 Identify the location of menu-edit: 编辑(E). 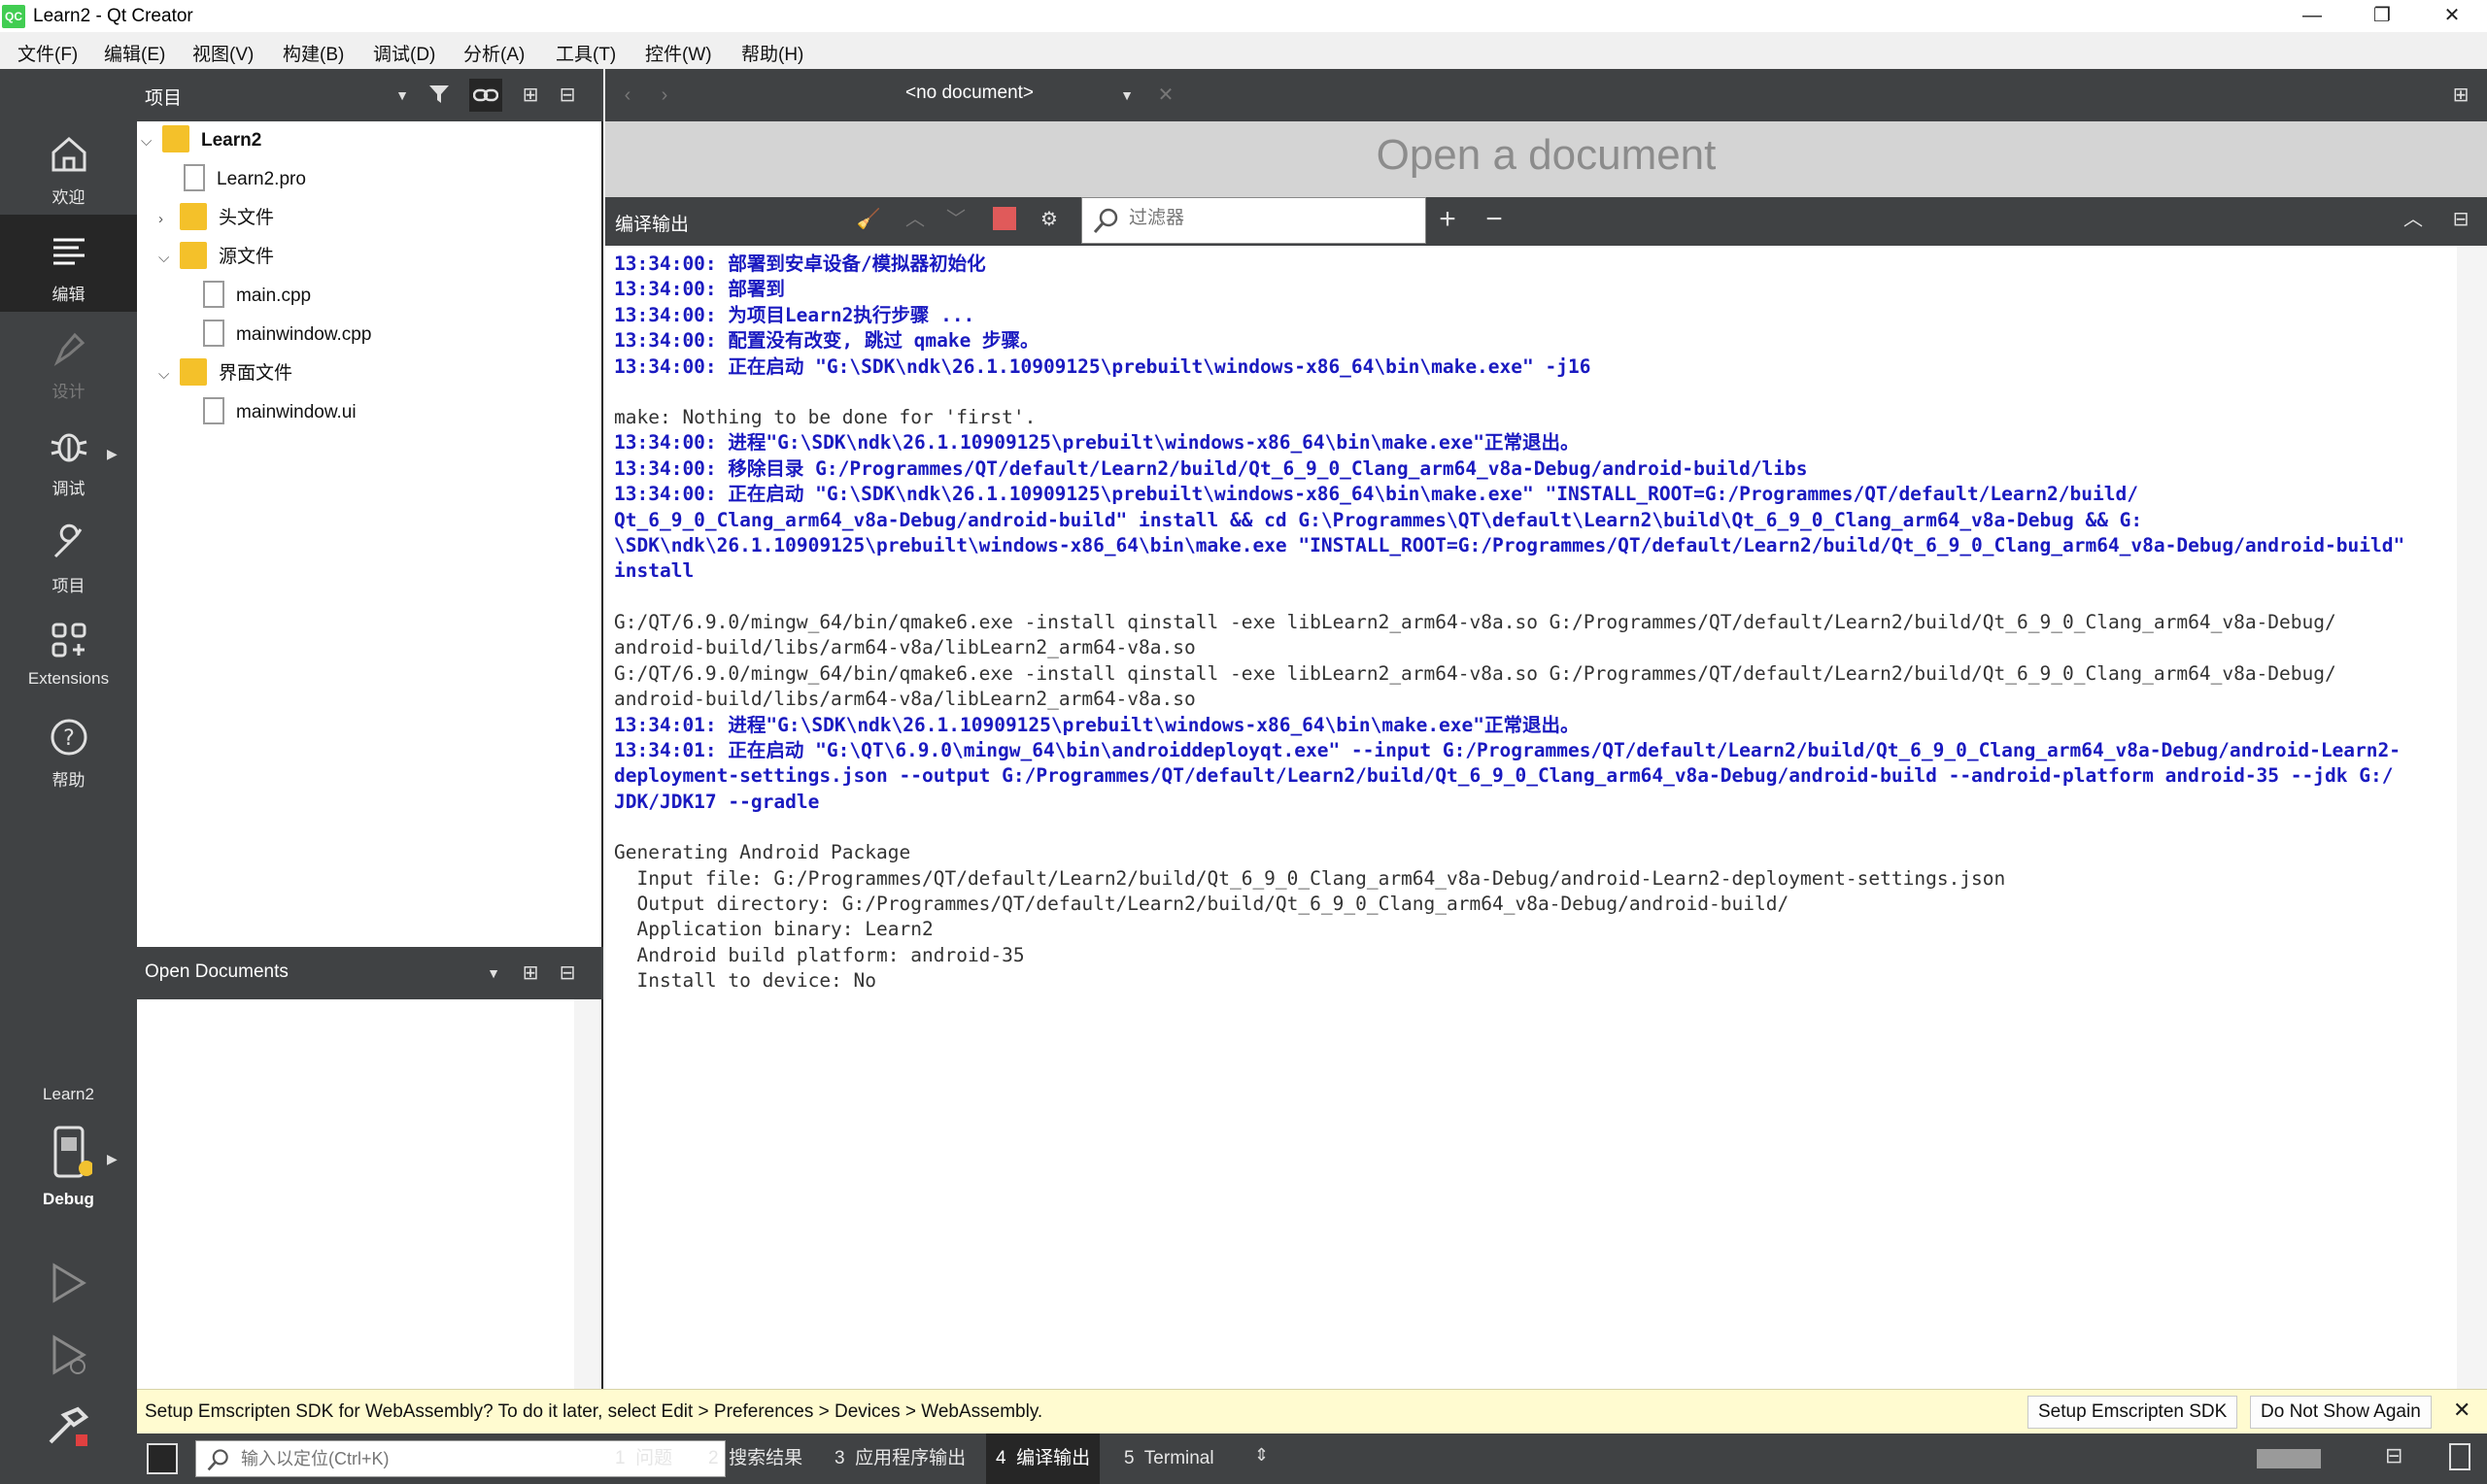
(134, 53).